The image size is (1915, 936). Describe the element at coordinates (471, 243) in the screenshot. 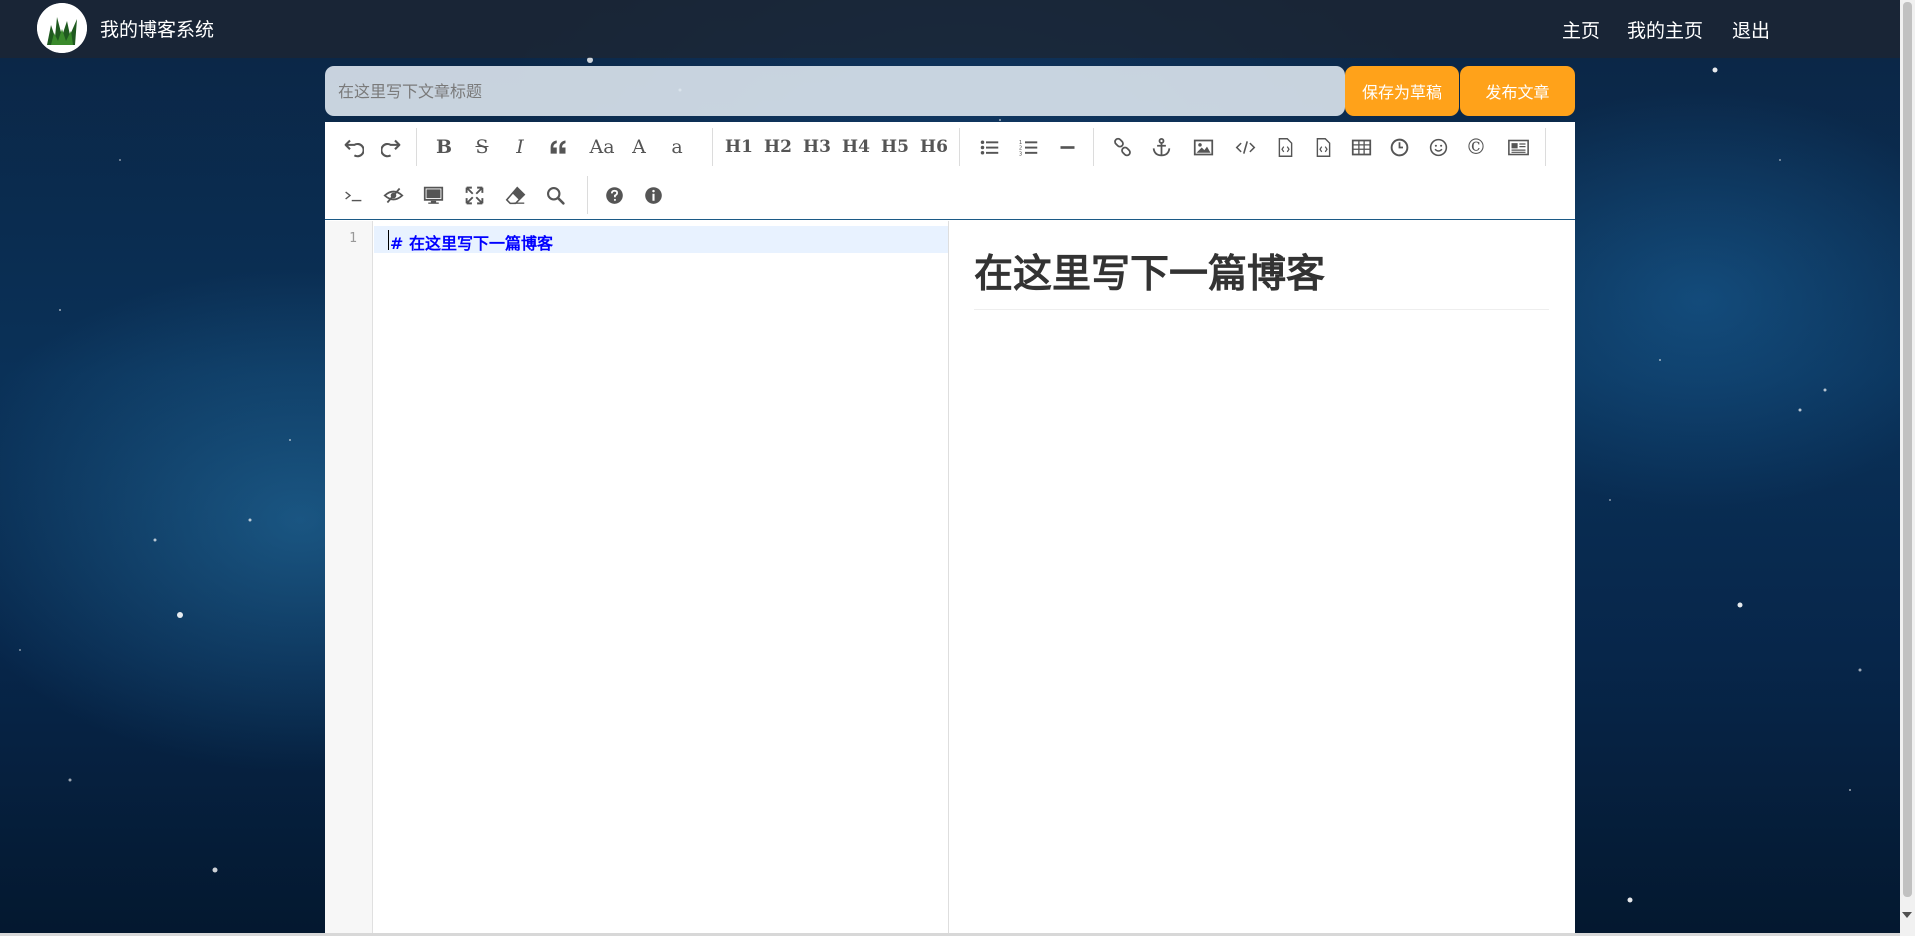

I see `code-line: # 在这里写下一篇博客` at that location.